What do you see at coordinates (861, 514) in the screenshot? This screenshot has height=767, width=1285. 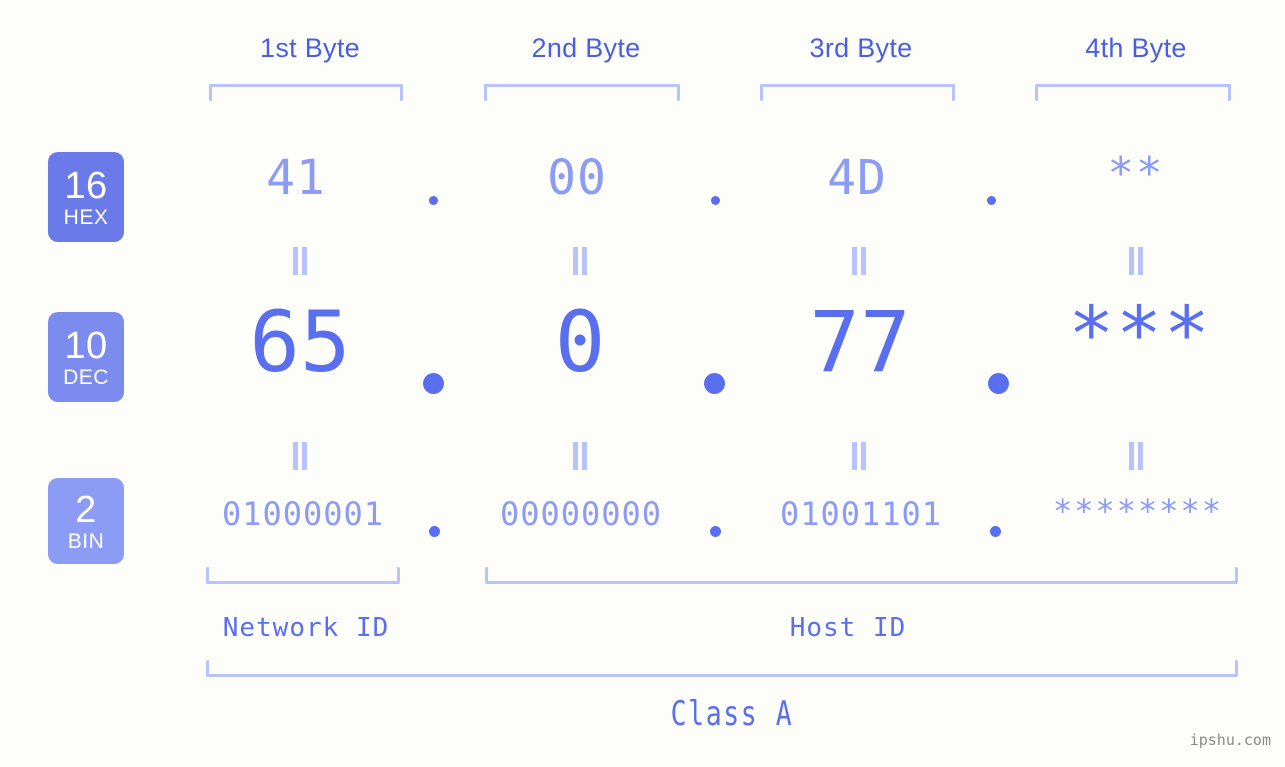 I see `bin-byte-3: 01001101` at bounding box center [861, 514].